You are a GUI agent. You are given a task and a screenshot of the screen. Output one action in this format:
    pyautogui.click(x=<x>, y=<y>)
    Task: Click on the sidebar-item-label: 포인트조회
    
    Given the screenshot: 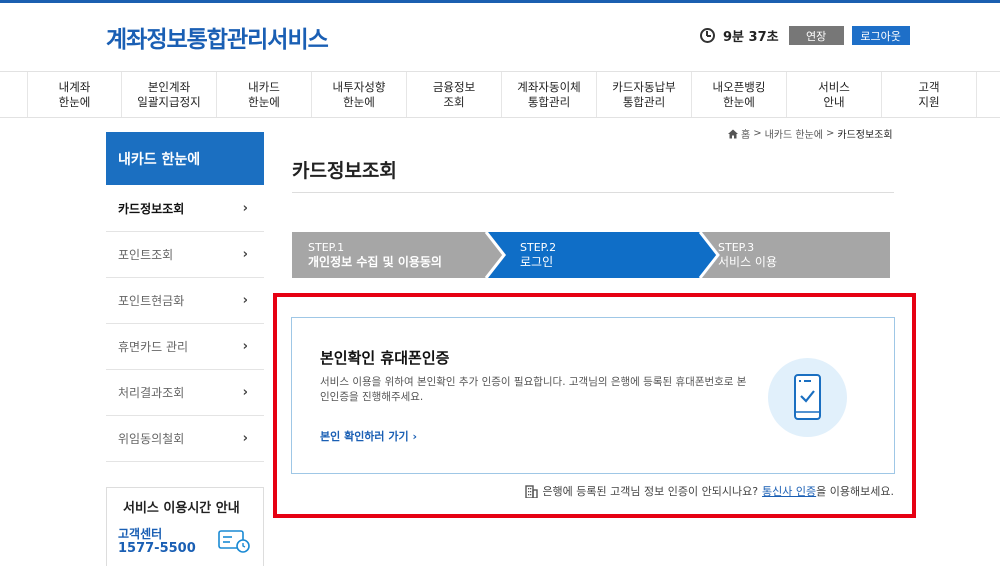 What is the action you would take?
    pyautogui.click(x=146, y=255)
    